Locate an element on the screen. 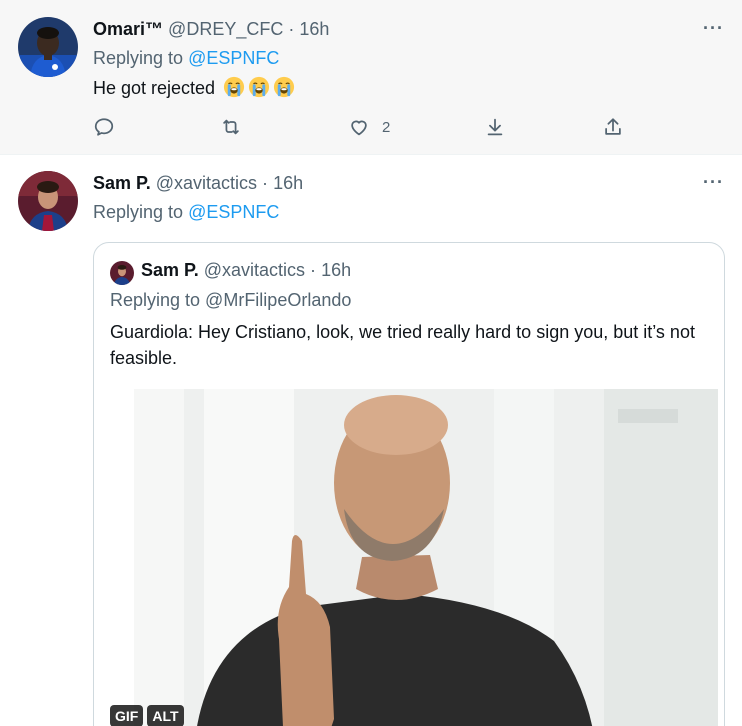 This screenshot has height=726, width=742. tweet-text-content: He got rejected is located at coordinates (154, 88).